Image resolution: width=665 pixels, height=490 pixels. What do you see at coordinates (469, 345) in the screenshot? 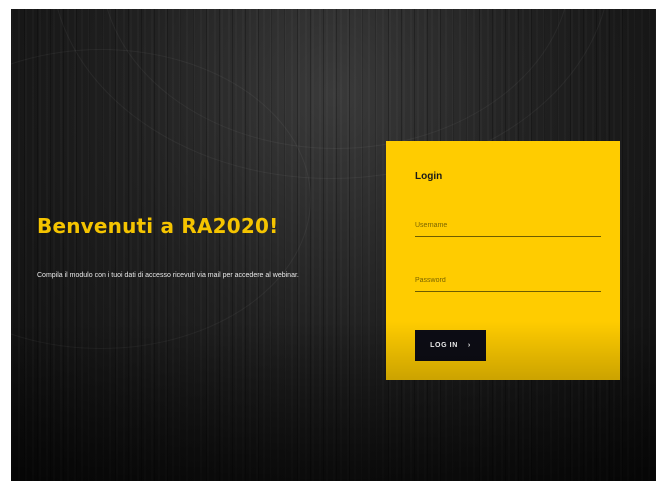
I see `arrow-right-icon: ›` at bounding box center [469, 345].